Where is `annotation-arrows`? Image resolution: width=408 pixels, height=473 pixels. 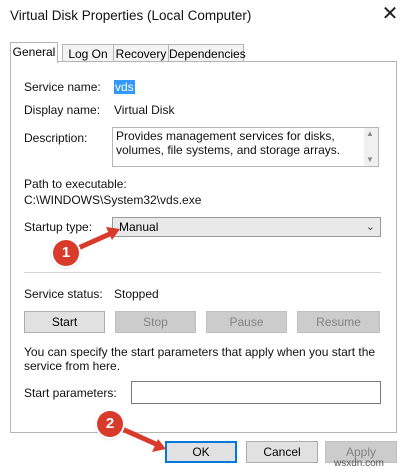 annotation-arrows is located at coordinates (119, 339).